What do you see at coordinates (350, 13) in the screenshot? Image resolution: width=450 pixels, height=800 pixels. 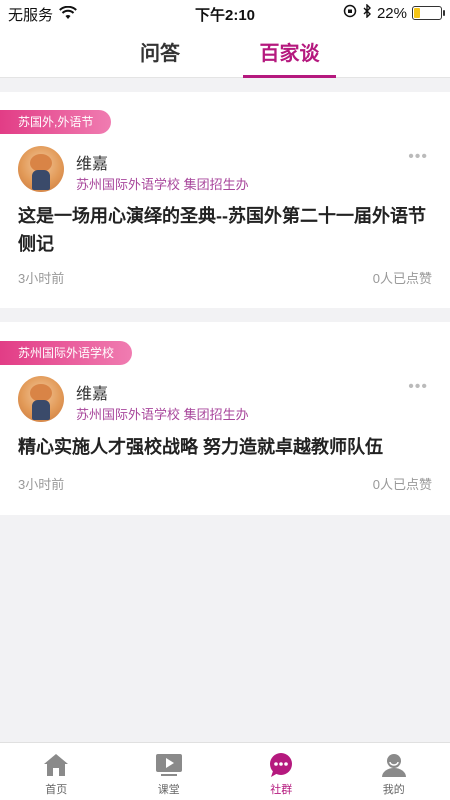 I see `orientation-lock-icon` at bounding box center [350, 13].